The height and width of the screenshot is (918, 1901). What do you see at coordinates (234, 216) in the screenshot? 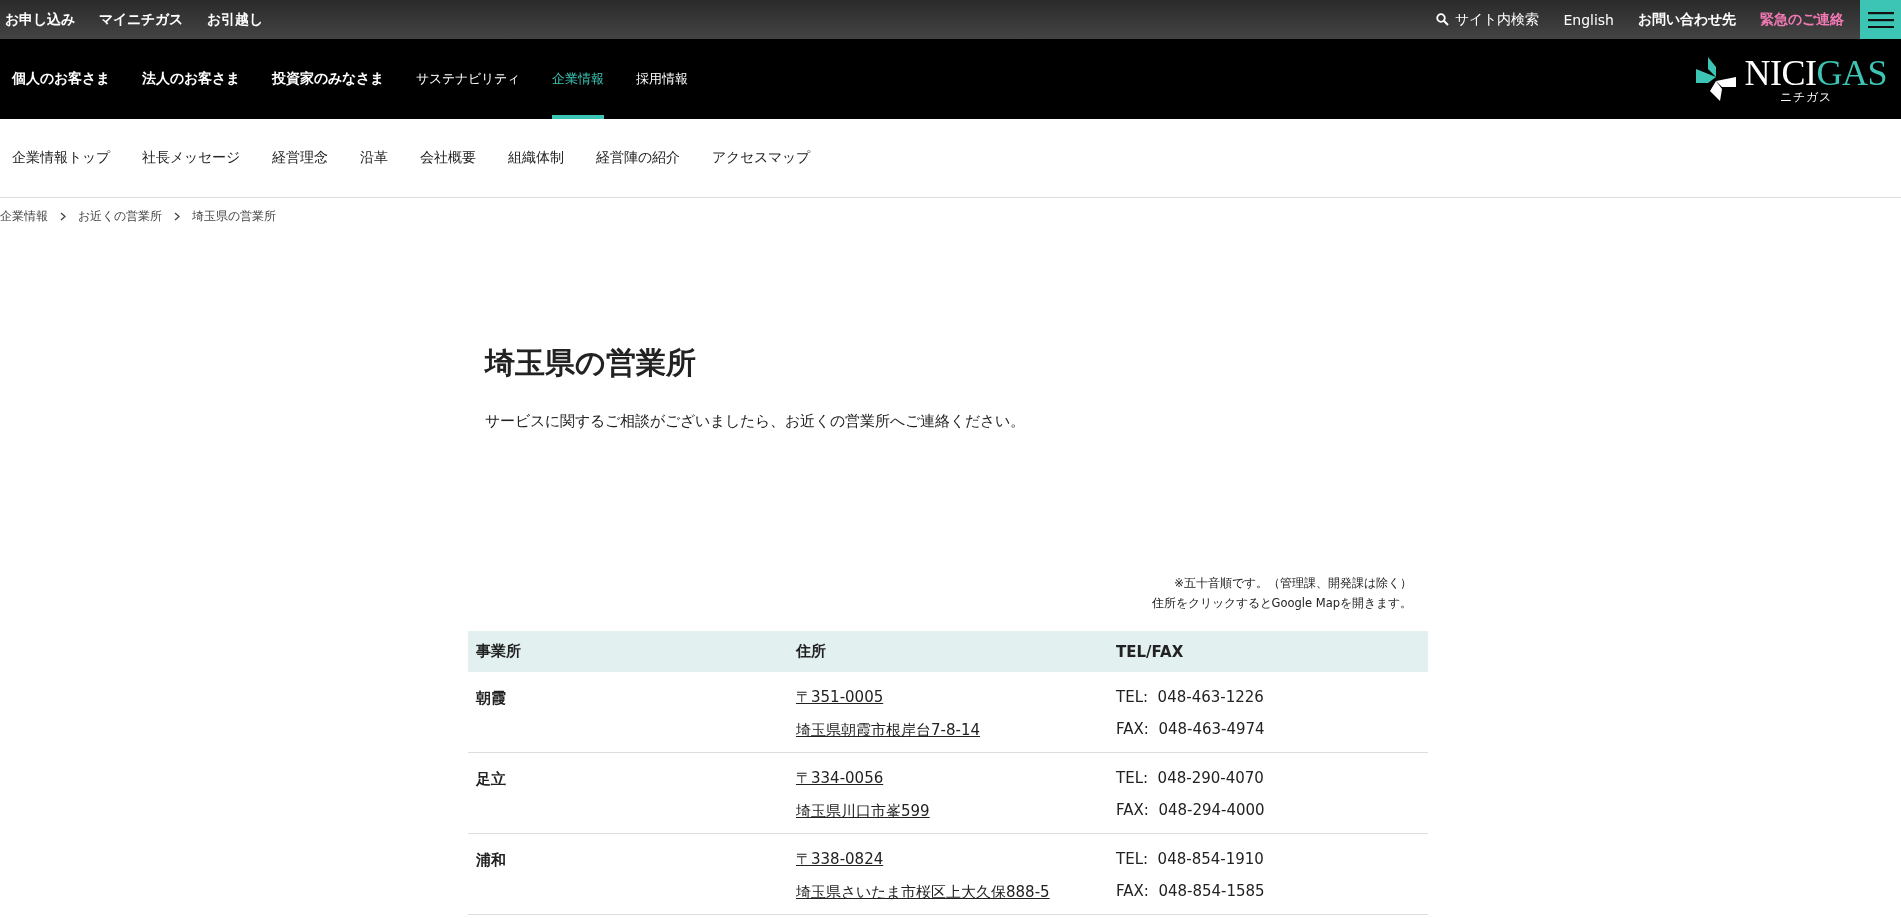
I see `current-page-label: 埼玉県の営業所` at bounding box center [234, 216].